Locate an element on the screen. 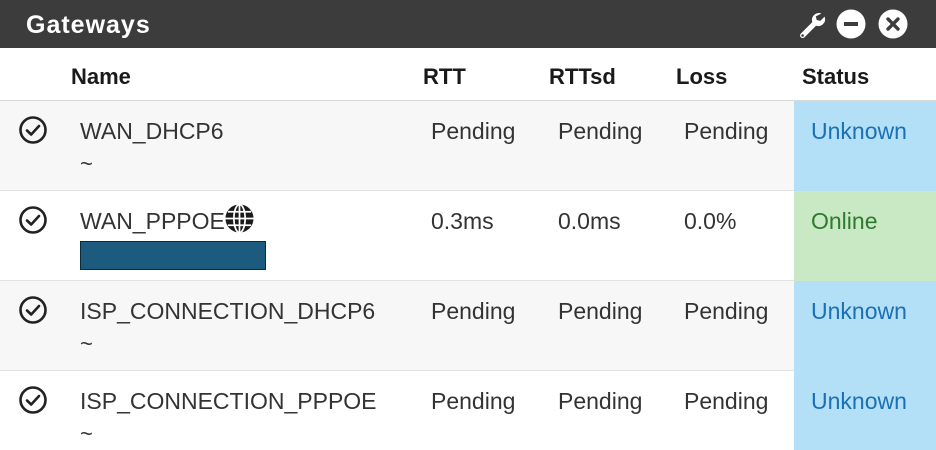 The width and height of the screenshot is (936, 450). gateway-name: WAN_DHCP6 is located at coordinates (152, 131).